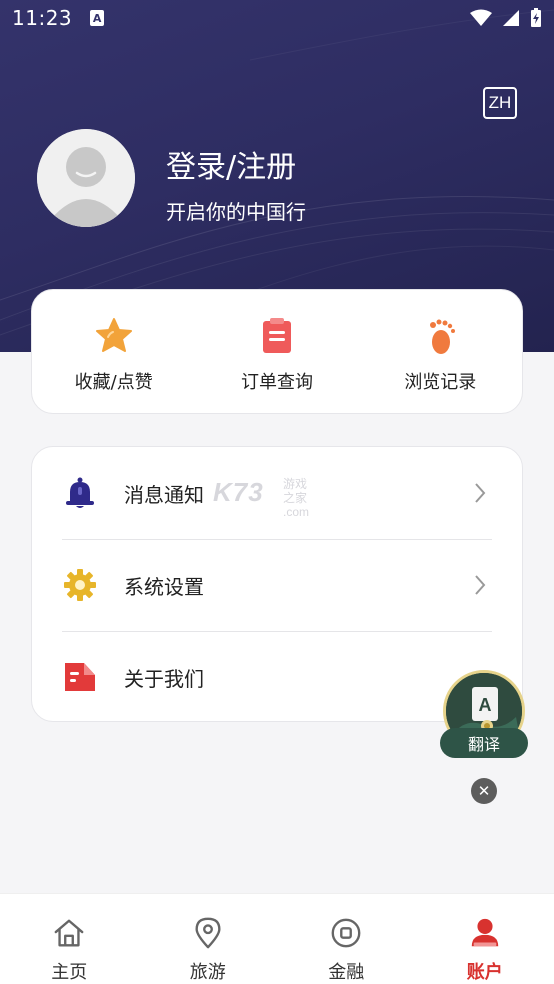 The height and width of the screenshot is (984, 554). Describe the element at coordinates (295, 491) in the screenshot. I see `watermark-line1: 游戏之家` at that location.